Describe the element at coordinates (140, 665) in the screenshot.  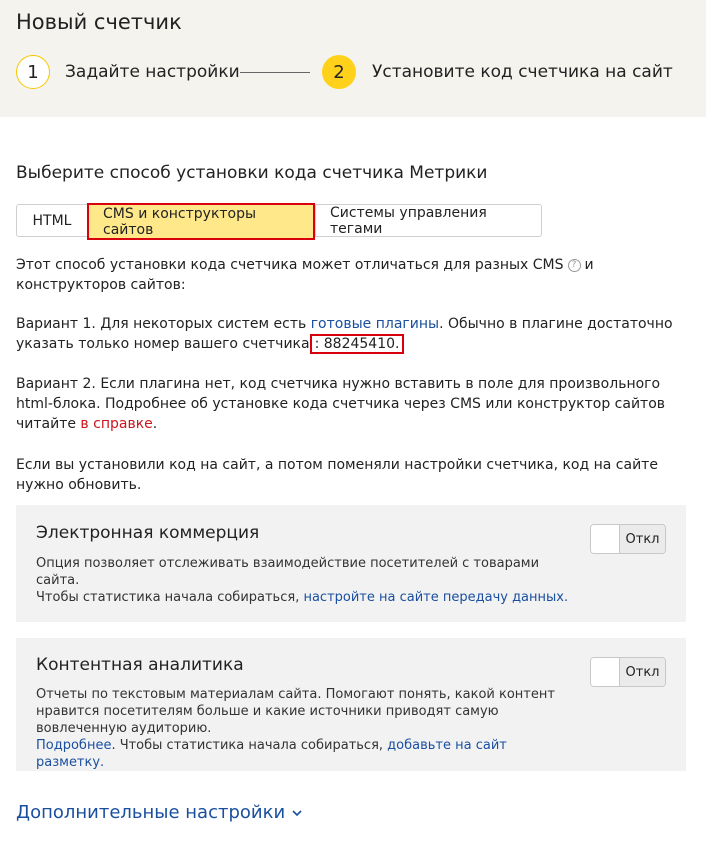
I see `content-analytics-title: Контентная аналитика` at that location.